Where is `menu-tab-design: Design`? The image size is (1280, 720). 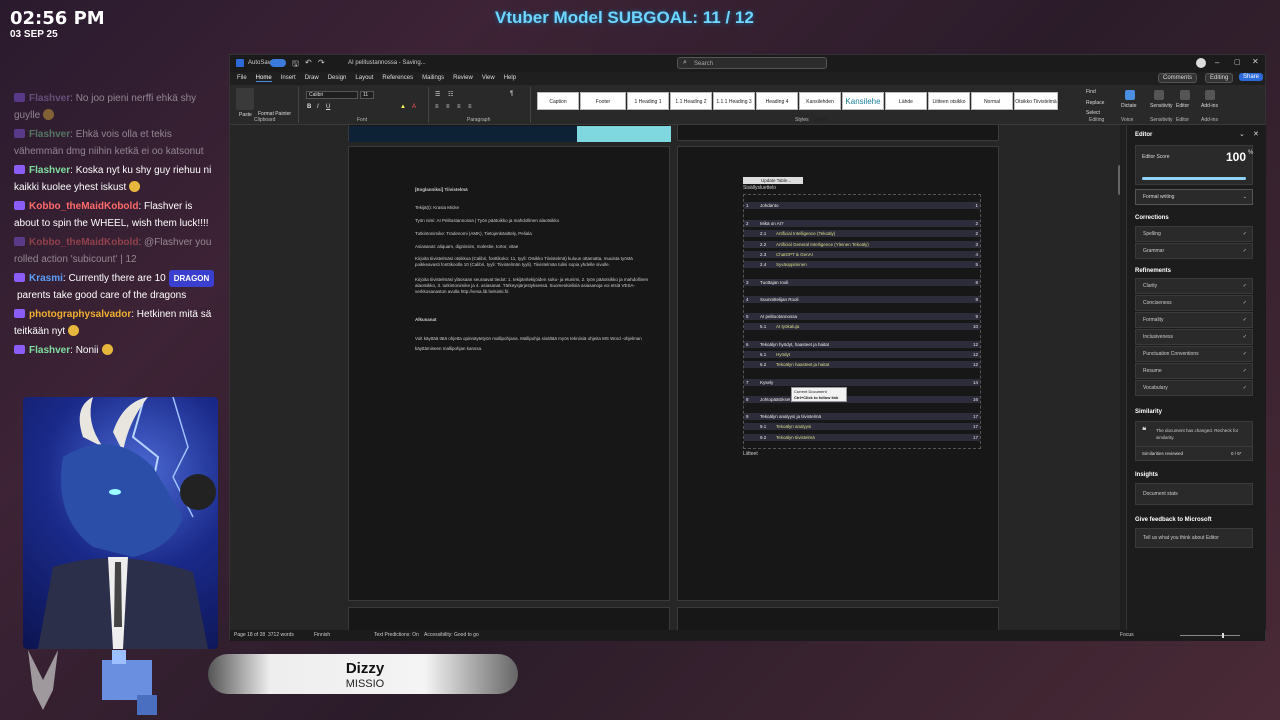 menu-tab-design: Design is located at coordinates (337, 78).